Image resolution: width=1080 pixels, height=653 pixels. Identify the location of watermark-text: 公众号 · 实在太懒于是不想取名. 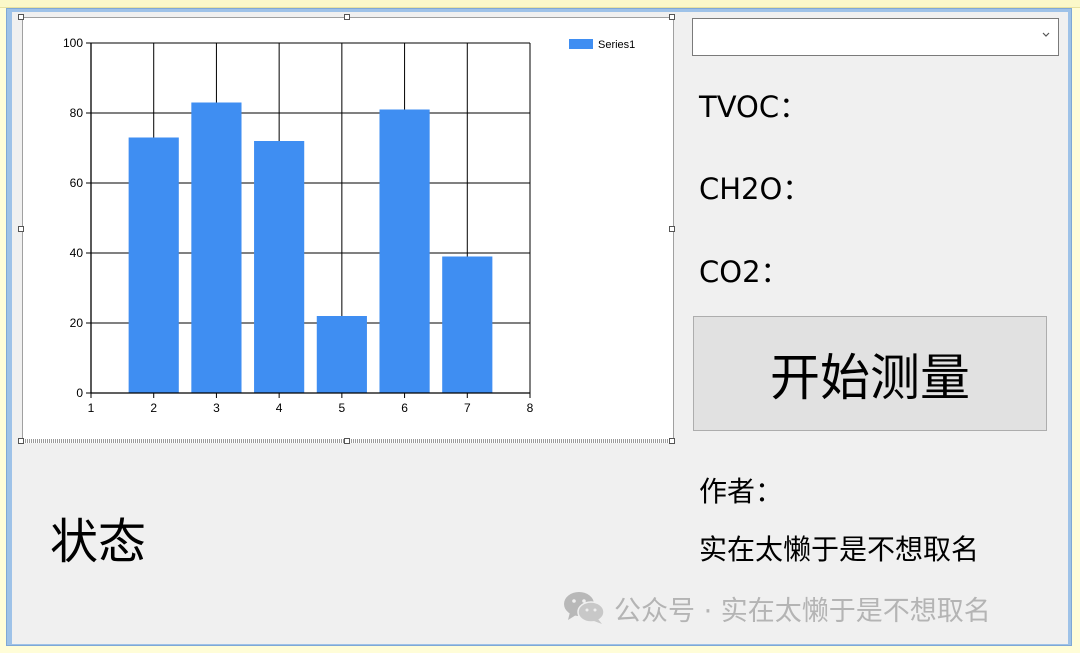
(802, 611).